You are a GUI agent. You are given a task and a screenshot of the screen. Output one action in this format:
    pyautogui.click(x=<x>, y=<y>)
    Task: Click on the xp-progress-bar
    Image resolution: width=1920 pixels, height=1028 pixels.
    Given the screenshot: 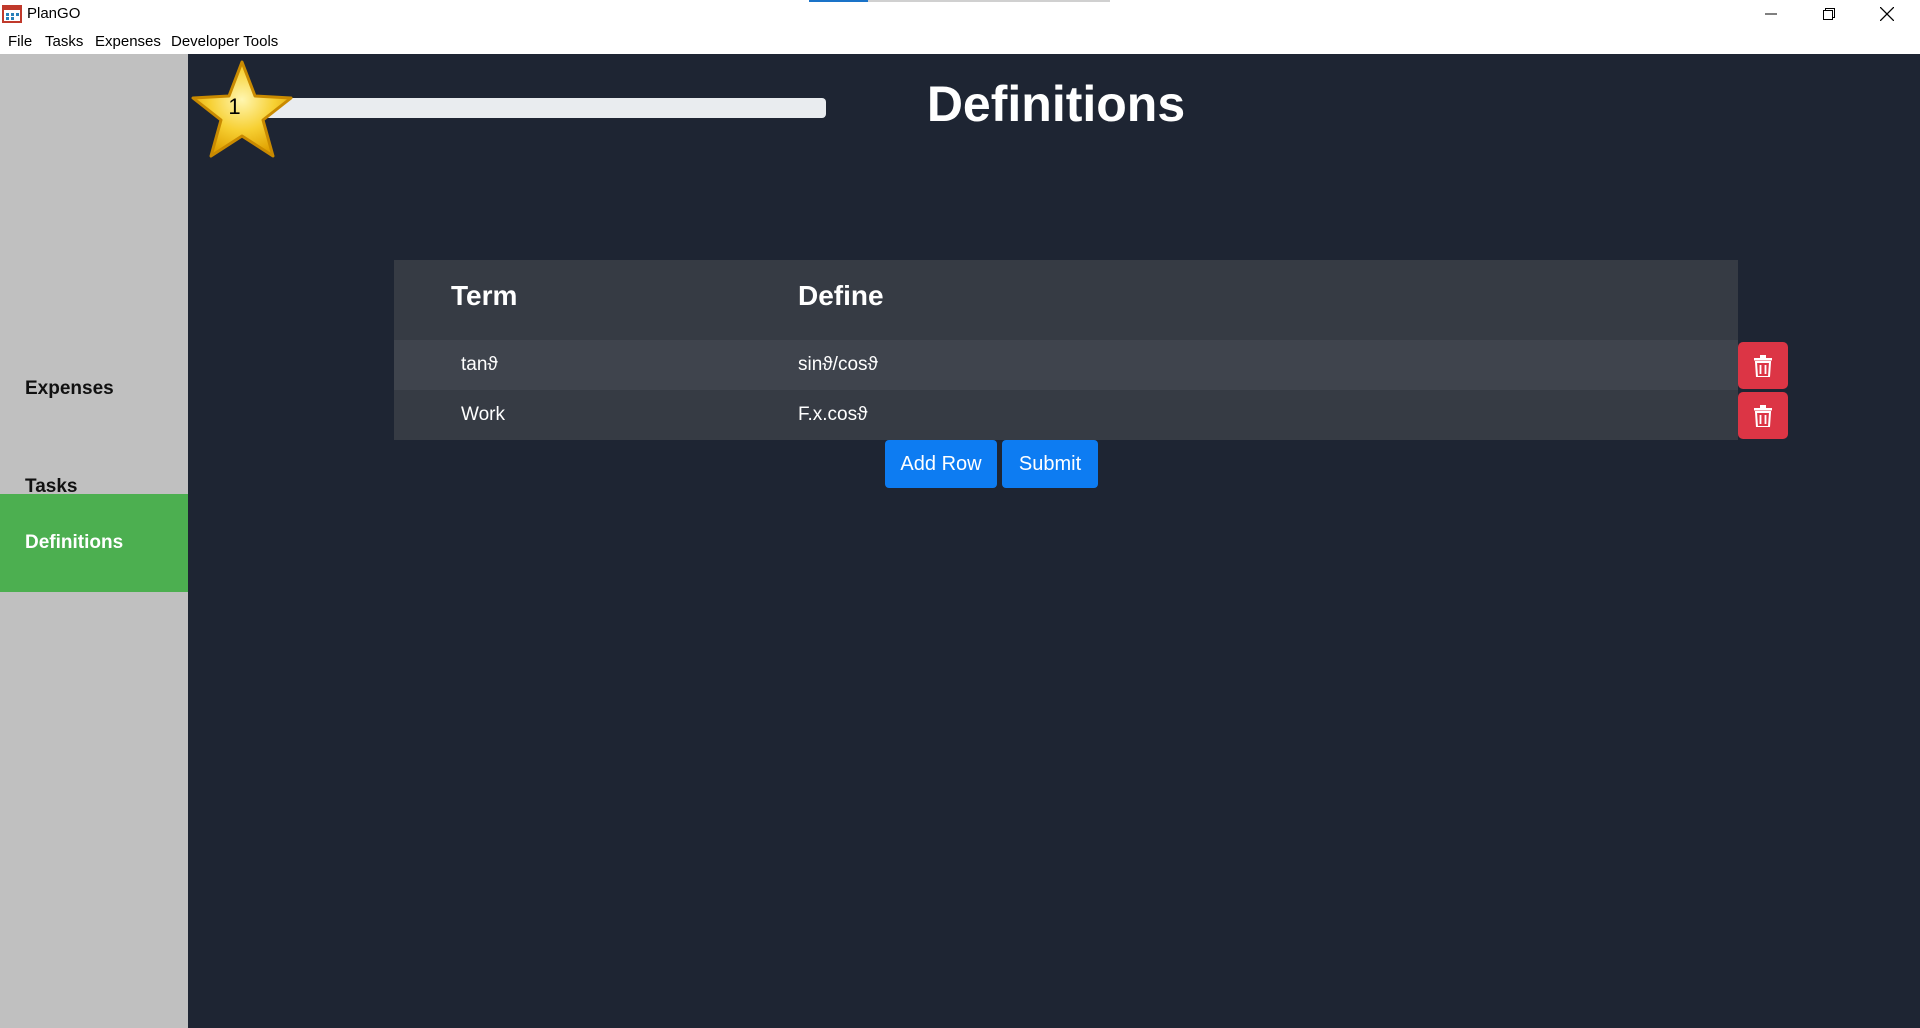 What is the action you would take?
    pyautogui.click(x=538, y=108)
    